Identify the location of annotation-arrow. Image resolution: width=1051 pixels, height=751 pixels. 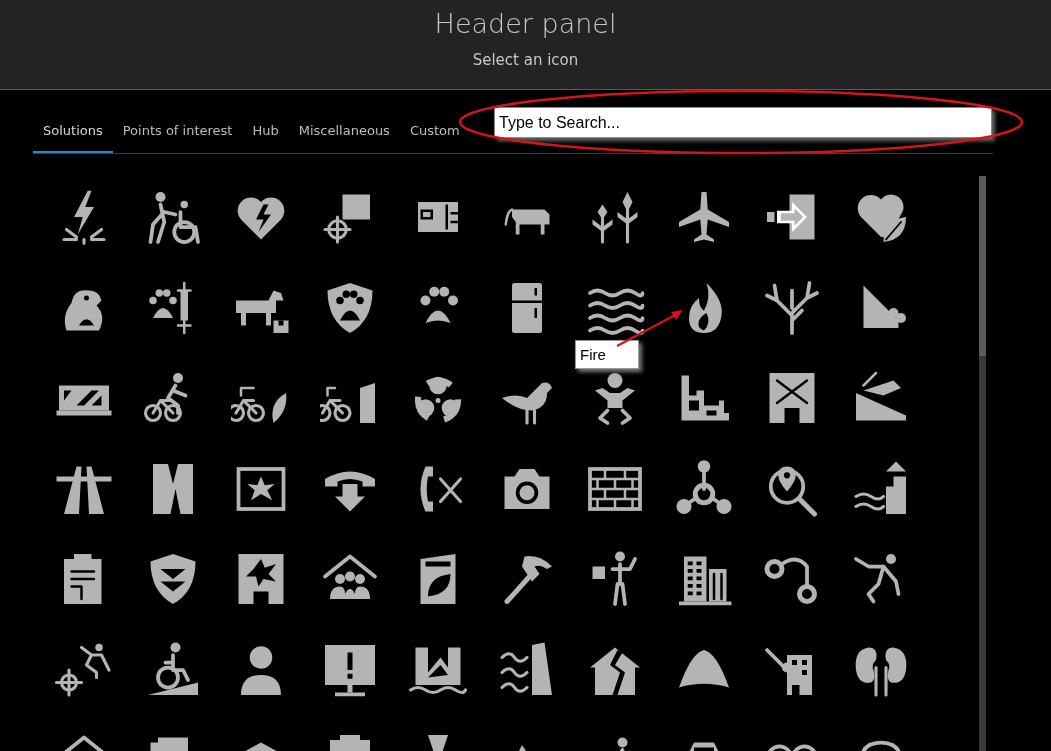
(650, 328).